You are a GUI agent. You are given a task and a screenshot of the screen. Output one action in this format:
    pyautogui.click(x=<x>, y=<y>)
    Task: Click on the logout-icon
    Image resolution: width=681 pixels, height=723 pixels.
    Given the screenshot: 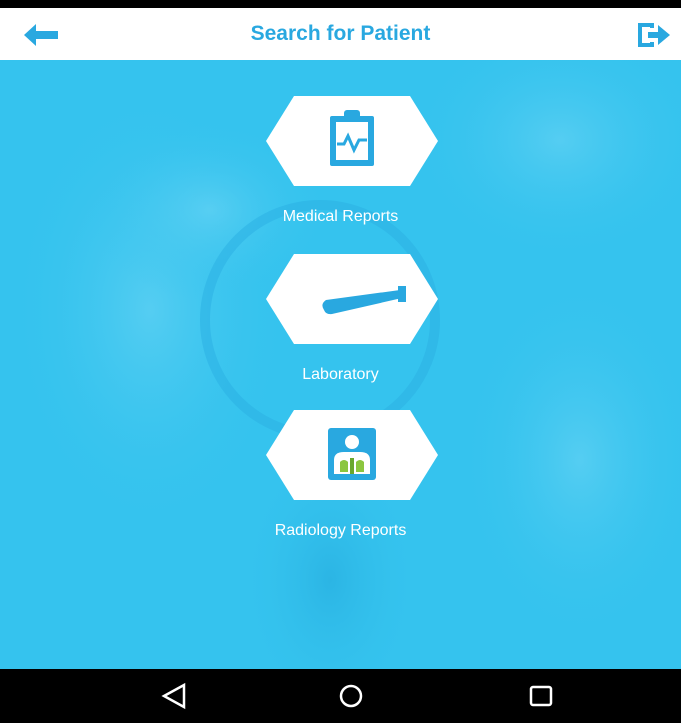 What is the action you would take?
    pyautogui.click(x=654, y=35)
    